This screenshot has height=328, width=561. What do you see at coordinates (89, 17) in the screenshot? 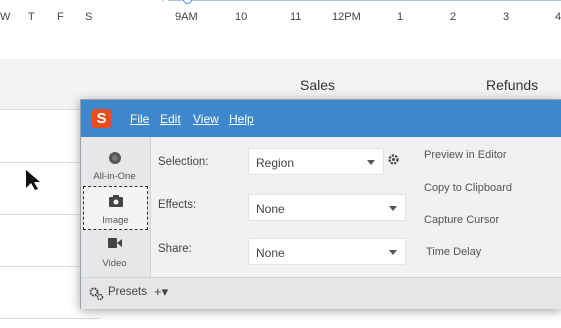
I see `day-label: S` at bounding box center [89, 17].